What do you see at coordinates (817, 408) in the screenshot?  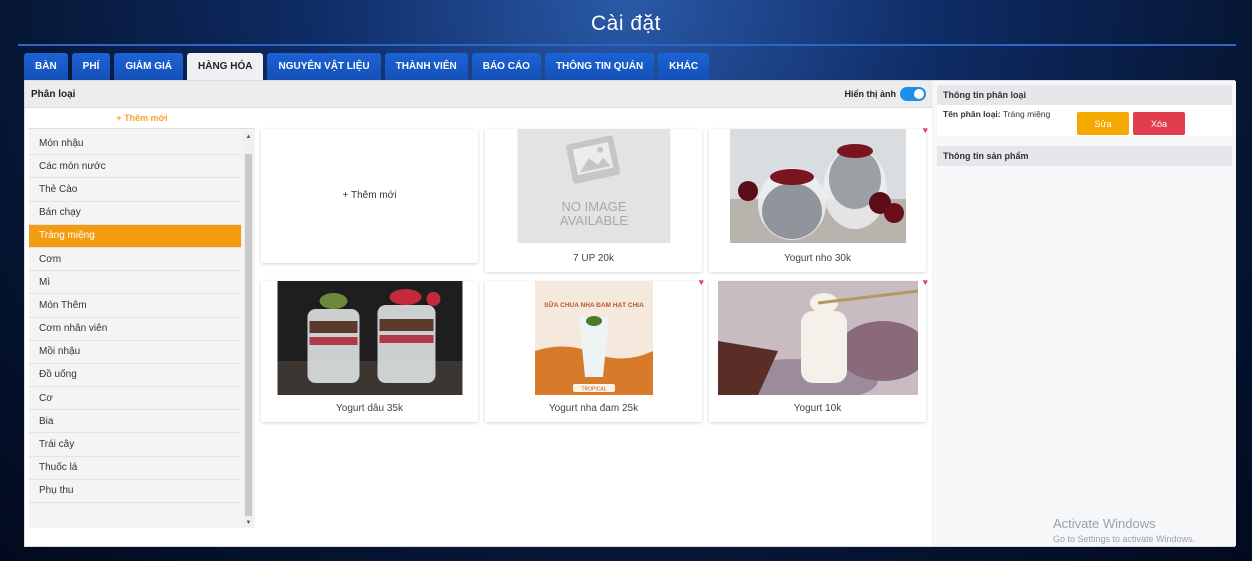 I see `product-name: Yogurt 10k` at bounding box center [817, 408].